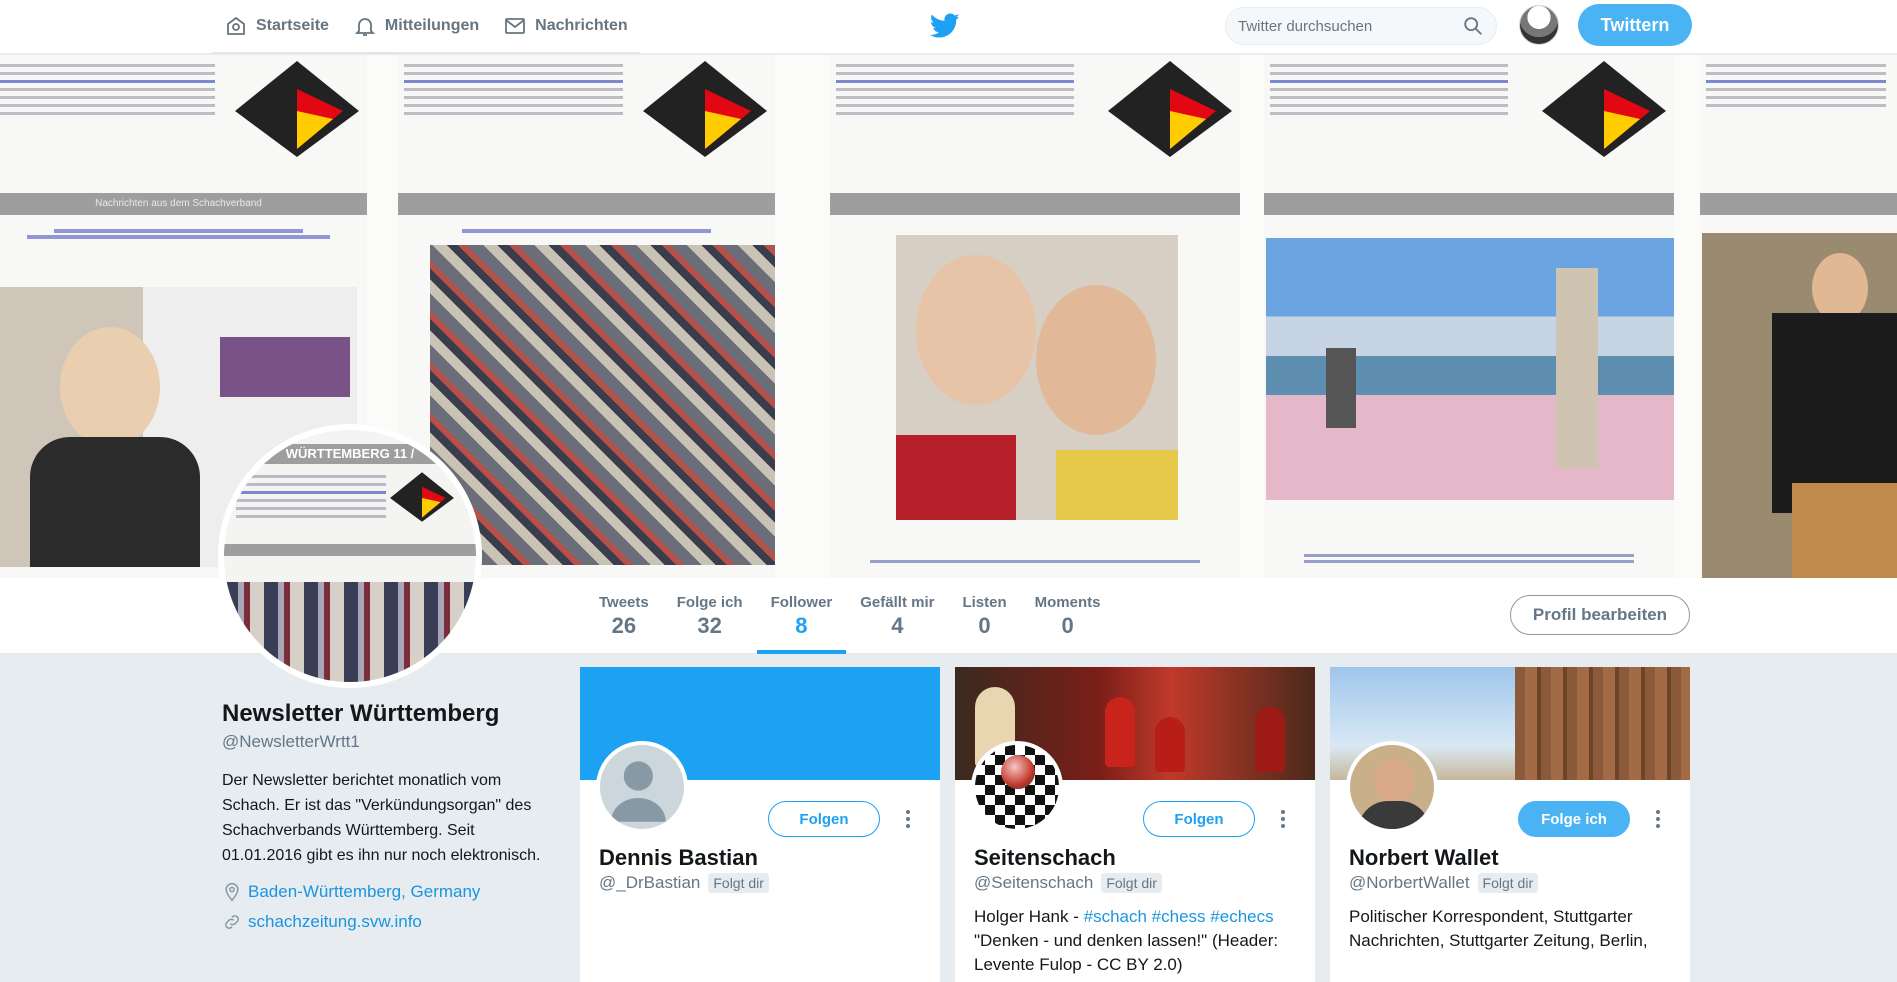 The height and width of the screenshot is (982, 1897). I want to click on nav-messages: Nachrichten, so click(565, 27).